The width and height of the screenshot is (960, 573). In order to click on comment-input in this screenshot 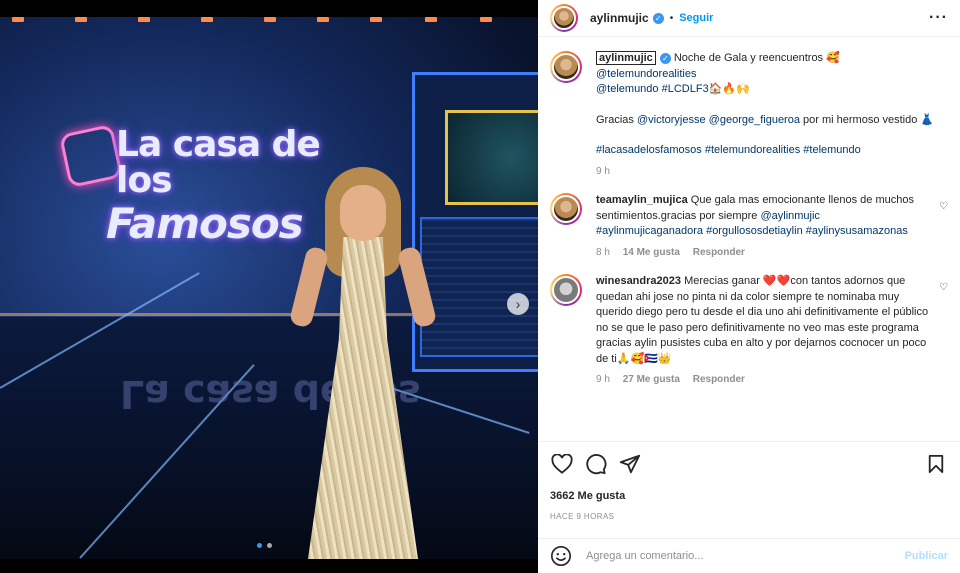, I will do `click(745, 556)`.